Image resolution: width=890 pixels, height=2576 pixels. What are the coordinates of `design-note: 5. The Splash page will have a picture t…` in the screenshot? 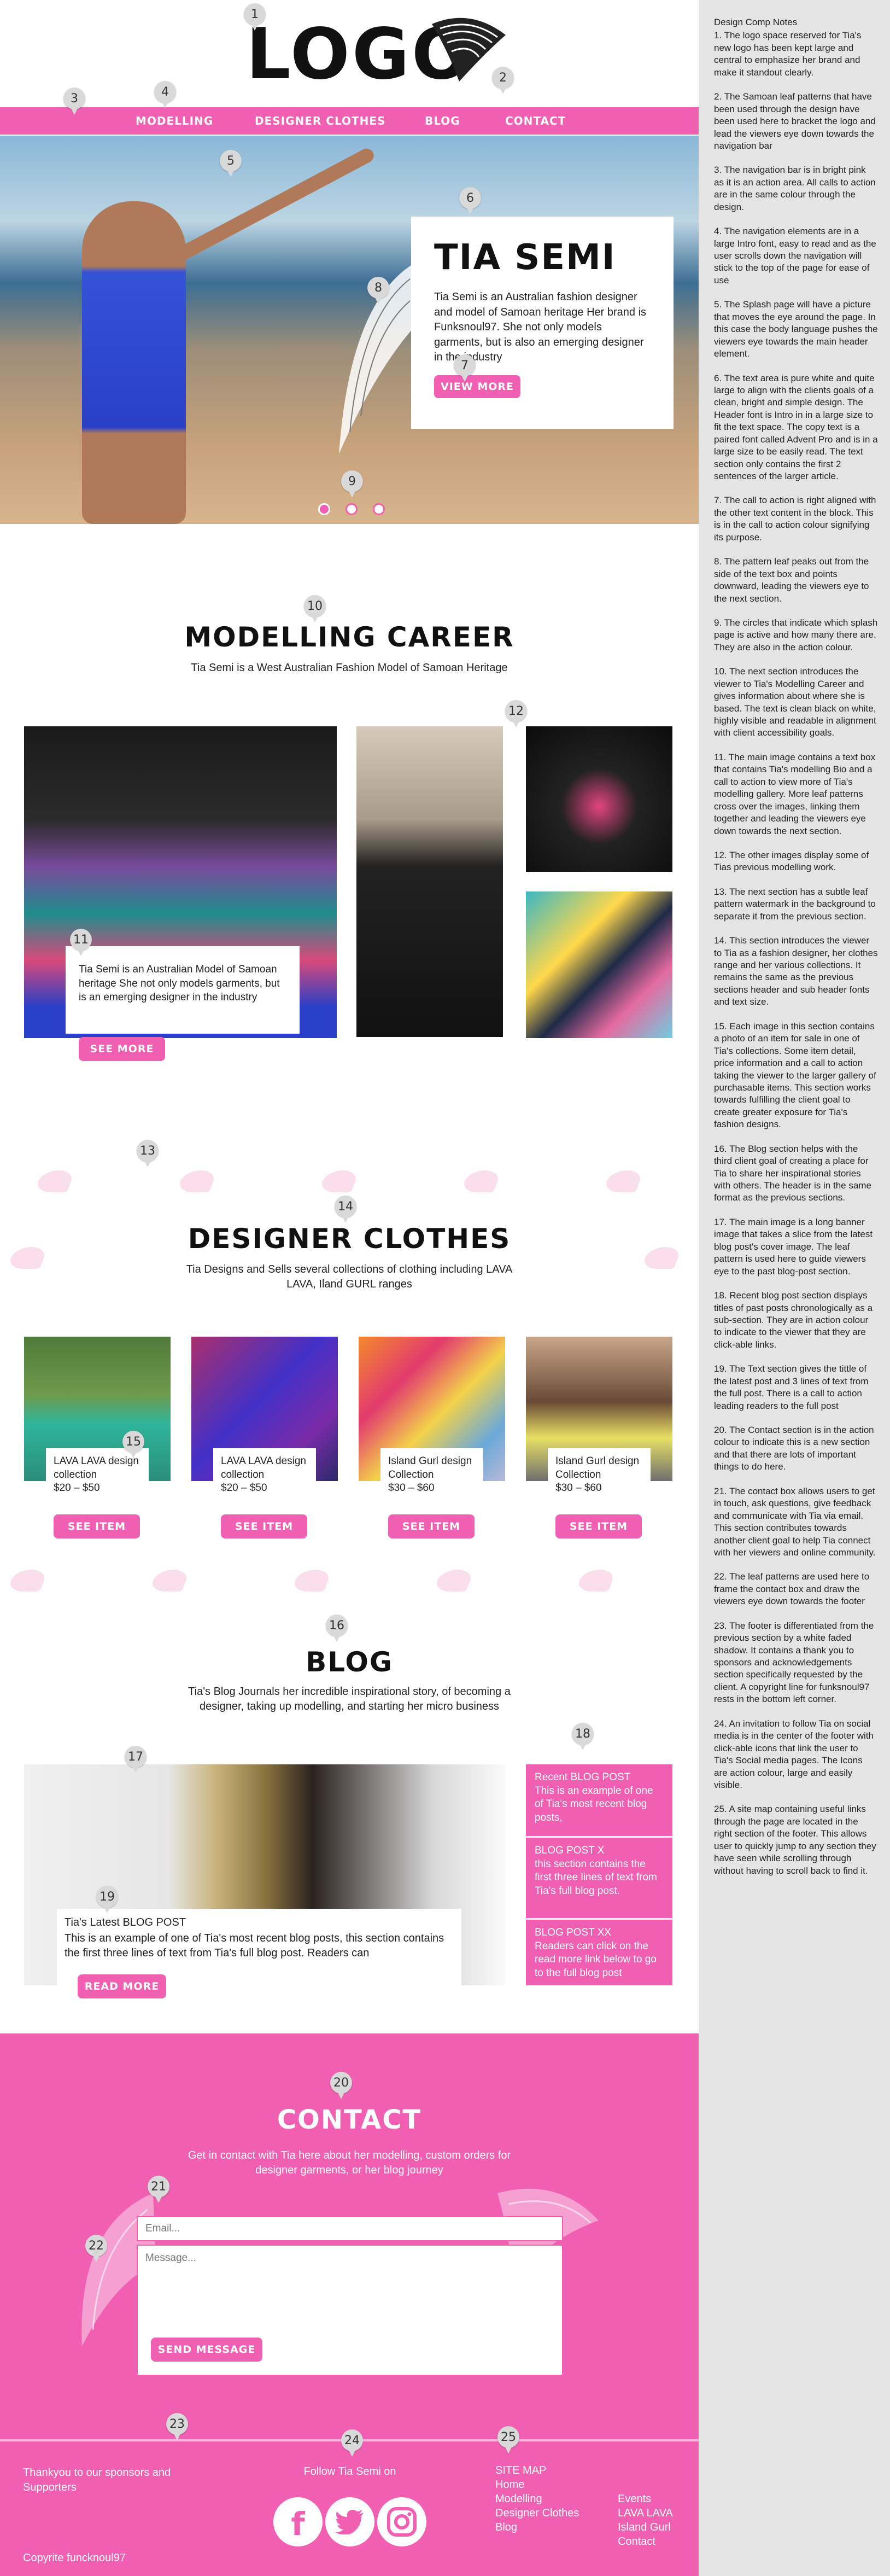 It's located at (796, 329).